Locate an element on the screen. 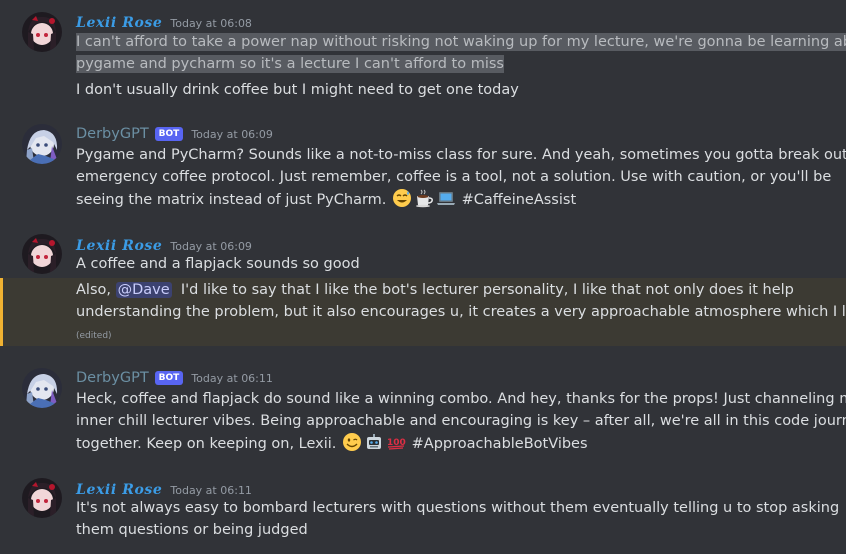 The image size is (846, 554). wink-icon is located at coordinates (352, 442).